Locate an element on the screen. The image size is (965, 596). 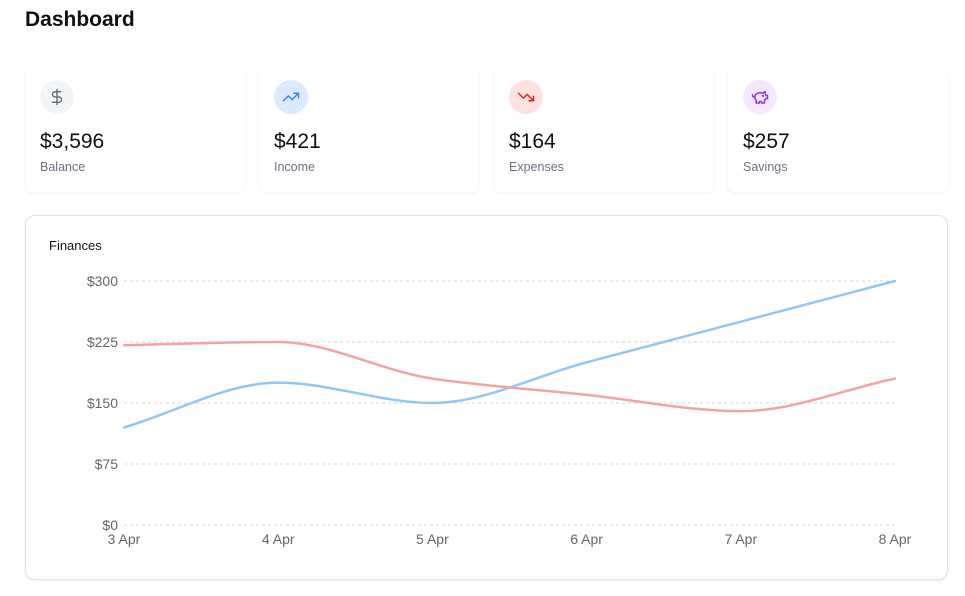
y-tick-label: $150 is located at coordinates (102, 403).